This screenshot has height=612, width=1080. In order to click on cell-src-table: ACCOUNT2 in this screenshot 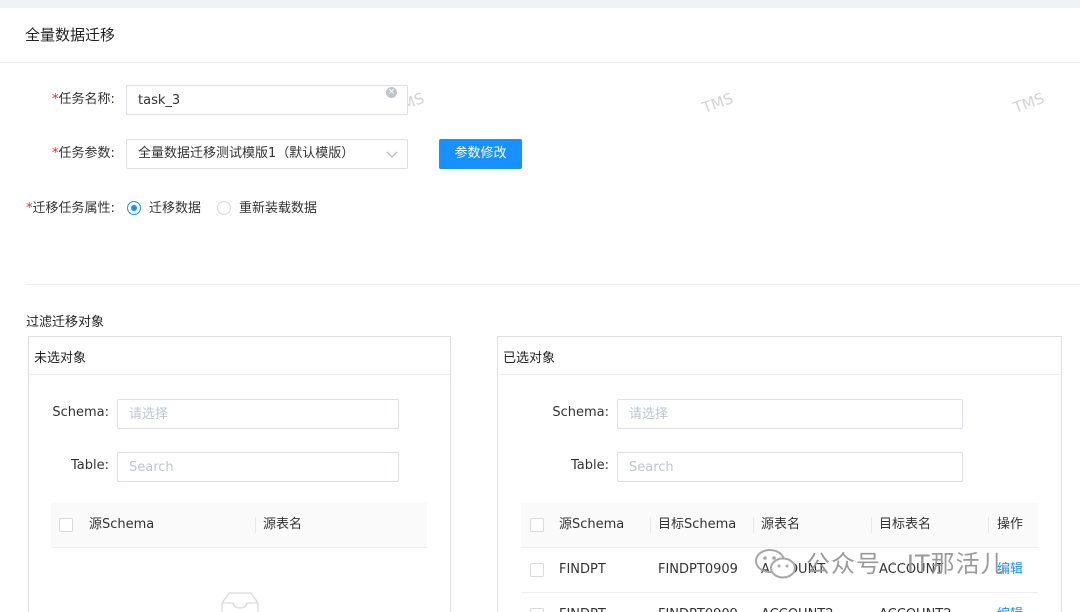, I will do `click(797, 602)`.